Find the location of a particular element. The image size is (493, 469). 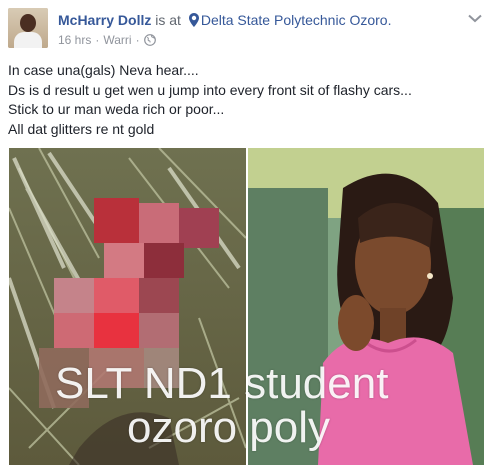

author-name-link: McHarry Dollz is located at coordinates (104, 20).